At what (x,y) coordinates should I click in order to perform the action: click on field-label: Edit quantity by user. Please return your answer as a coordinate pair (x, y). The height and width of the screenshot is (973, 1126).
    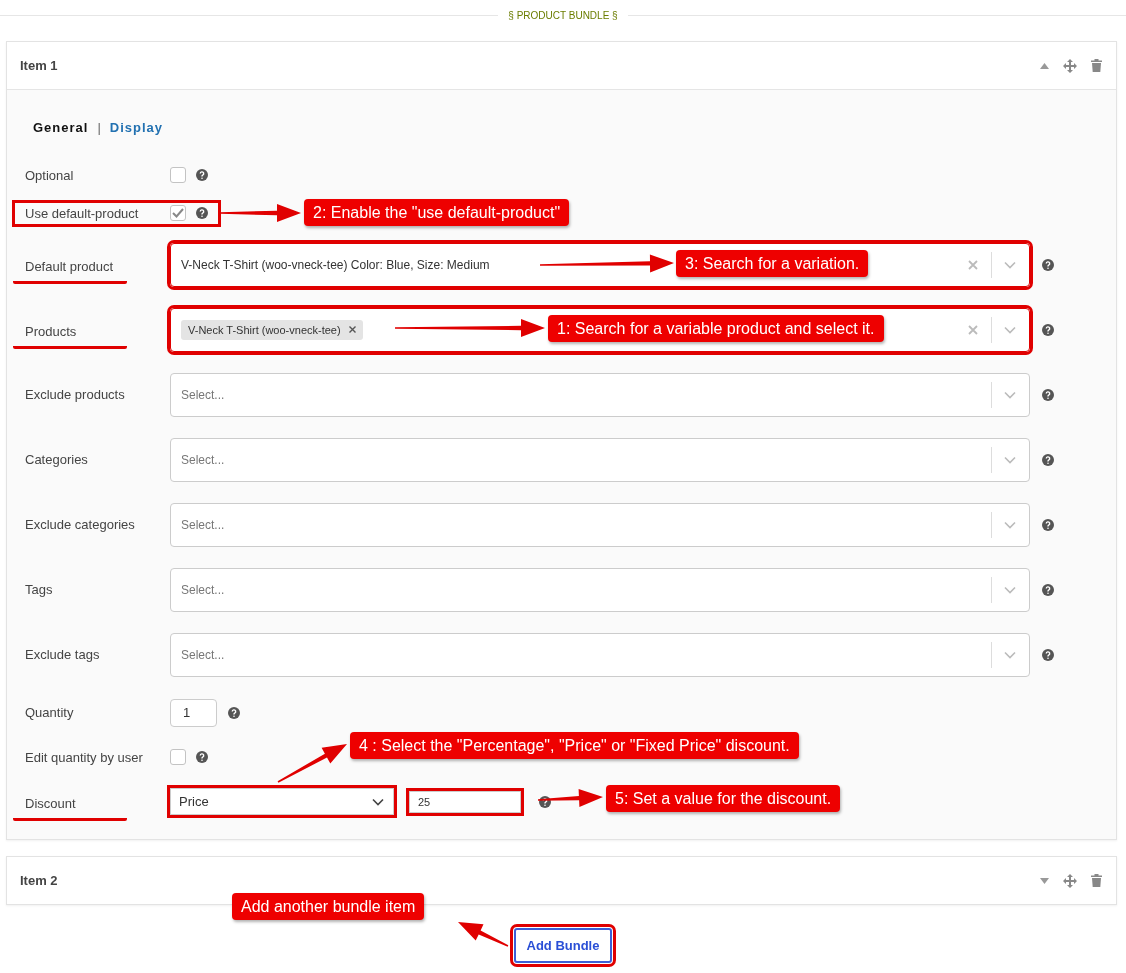
    Looking at the image, I should click on (84, 757).